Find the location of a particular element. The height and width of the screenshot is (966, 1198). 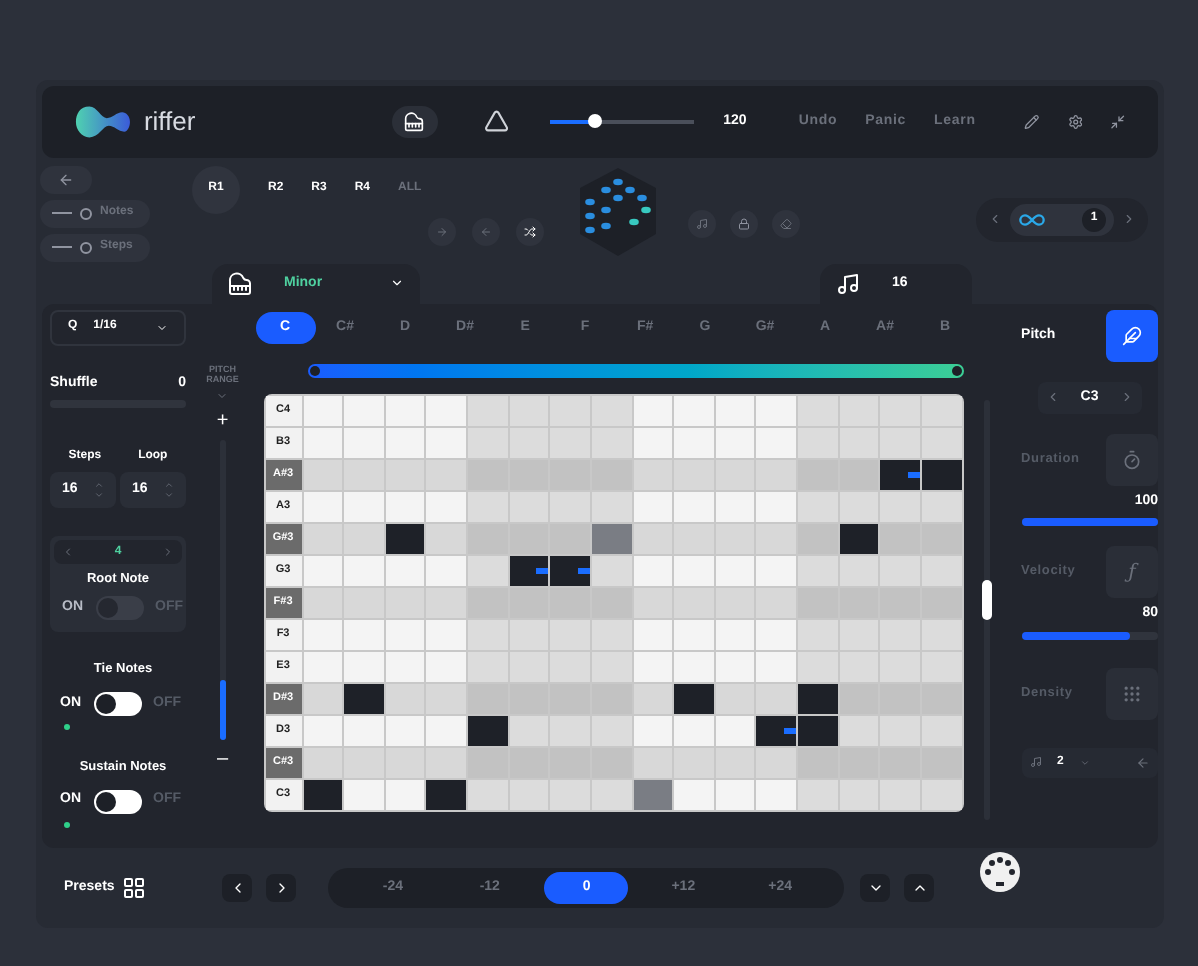

plus-button: + is located at coordinates (222, 421).